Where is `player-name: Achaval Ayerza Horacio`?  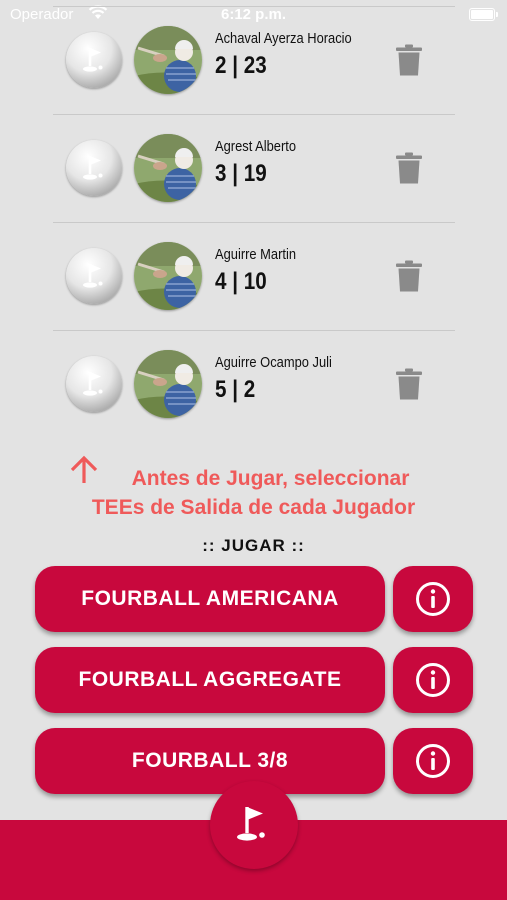 player-name: Achaval Ayerza Horacio is located at coordinates (283, 38).